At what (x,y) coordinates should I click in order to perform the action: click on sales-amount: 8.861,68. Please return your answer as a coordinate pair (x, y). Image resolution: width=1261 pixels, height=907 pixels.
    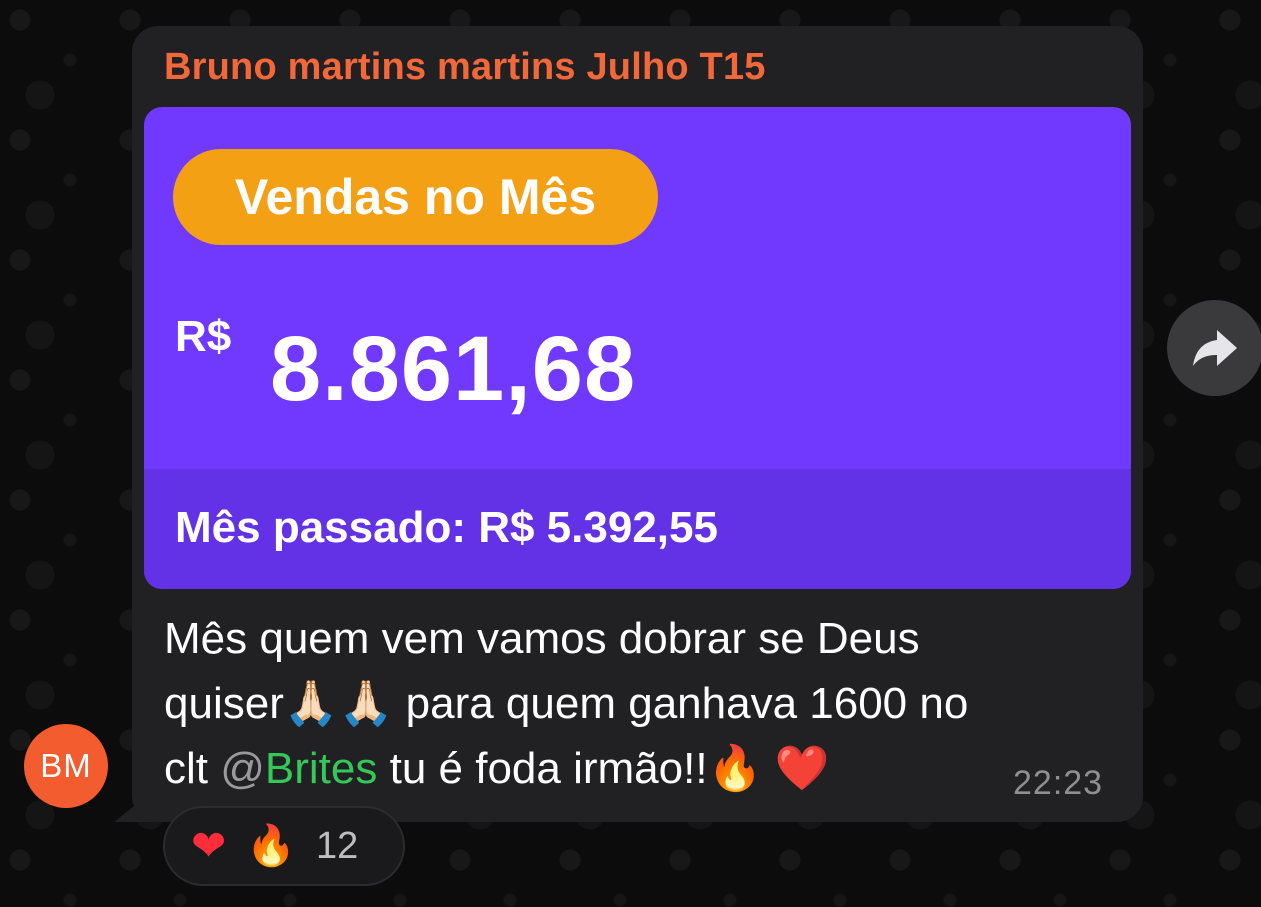
    Looking at the image, I should click on (453, 369).